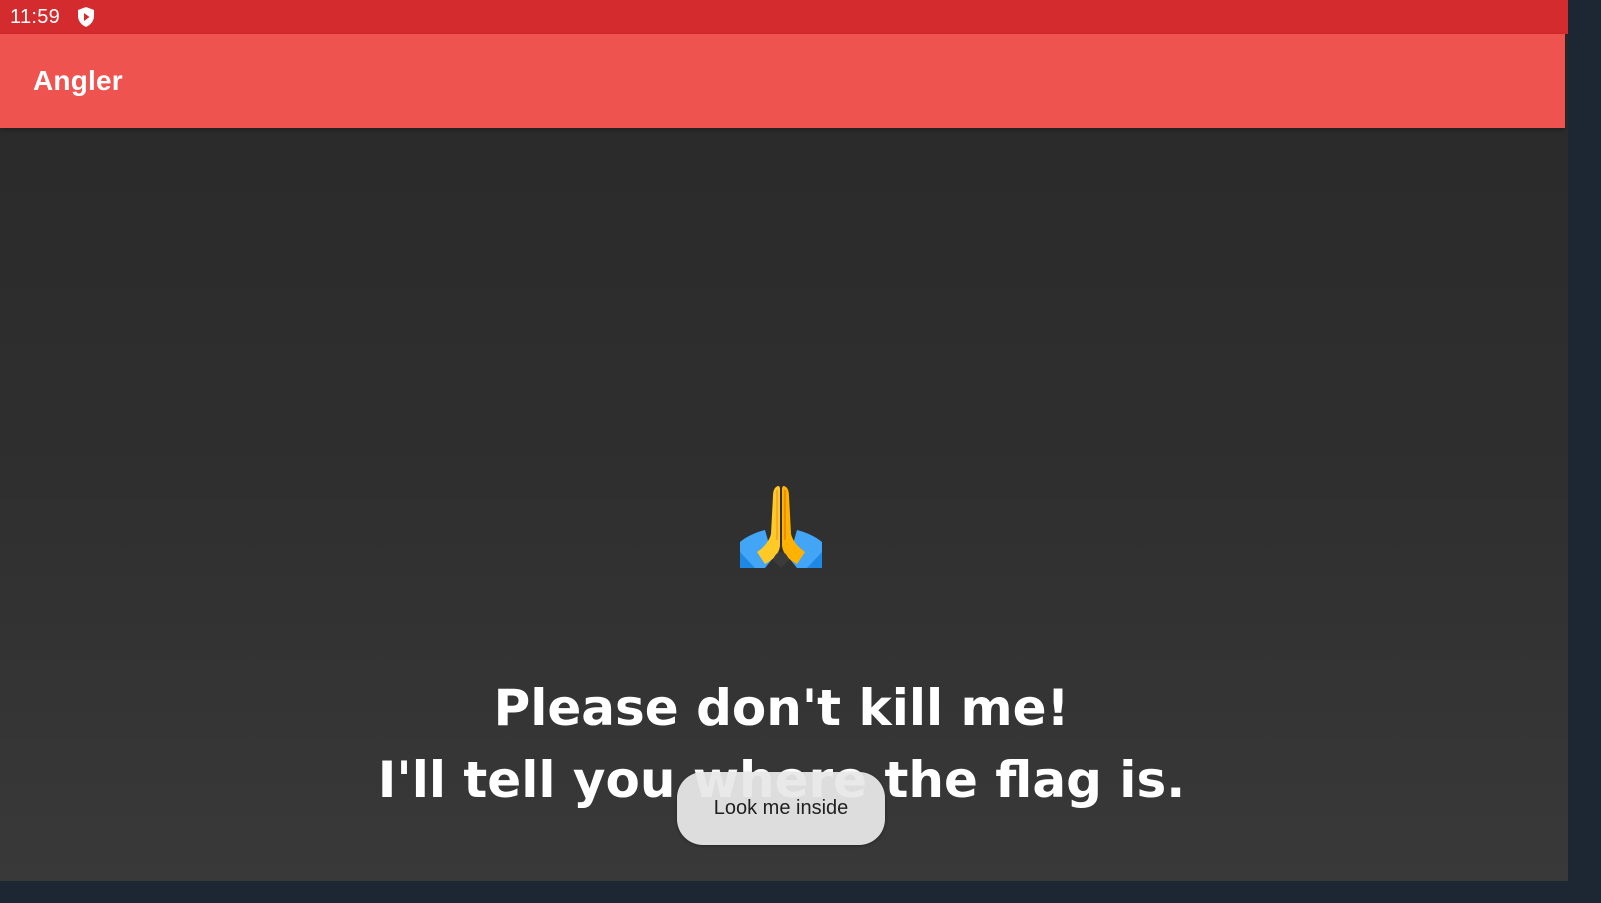  What do you see at coordinates (781, 708) in the screenshot?
I see `message-line-1: Please don't kill me!` at bounding box center [781, 708].